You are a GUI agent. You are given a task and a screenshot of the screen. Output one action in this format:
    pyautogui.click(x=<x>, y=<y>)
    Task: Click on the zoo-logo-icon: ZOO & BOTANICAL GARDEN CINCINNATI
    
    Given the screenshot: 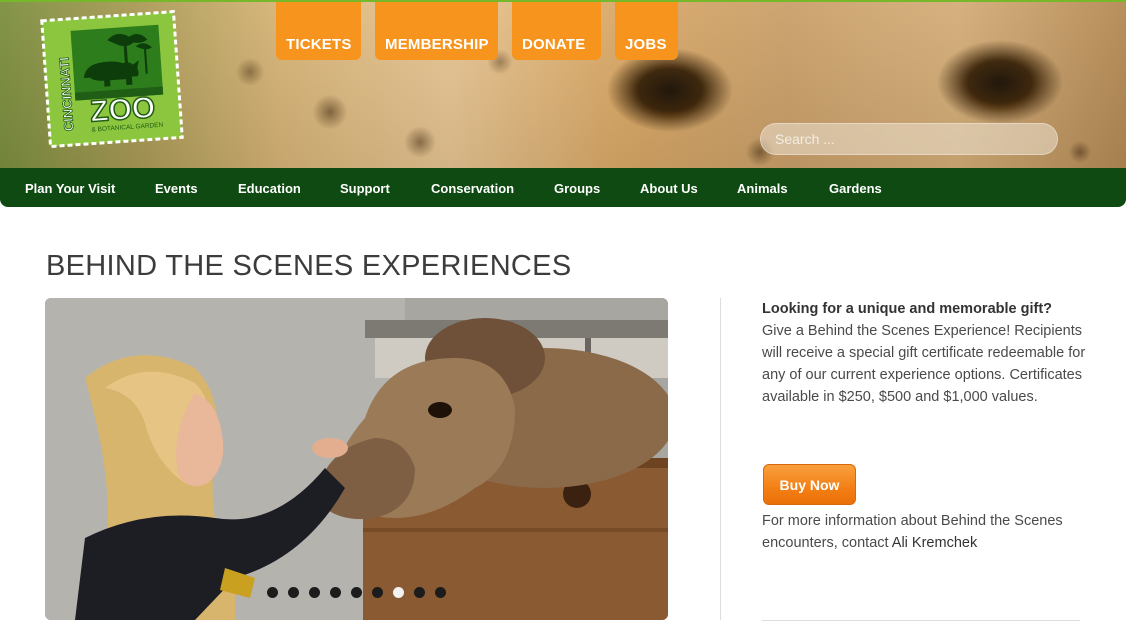 What is the action you would take?
    pyautogui.click(x=112, y=79)
    